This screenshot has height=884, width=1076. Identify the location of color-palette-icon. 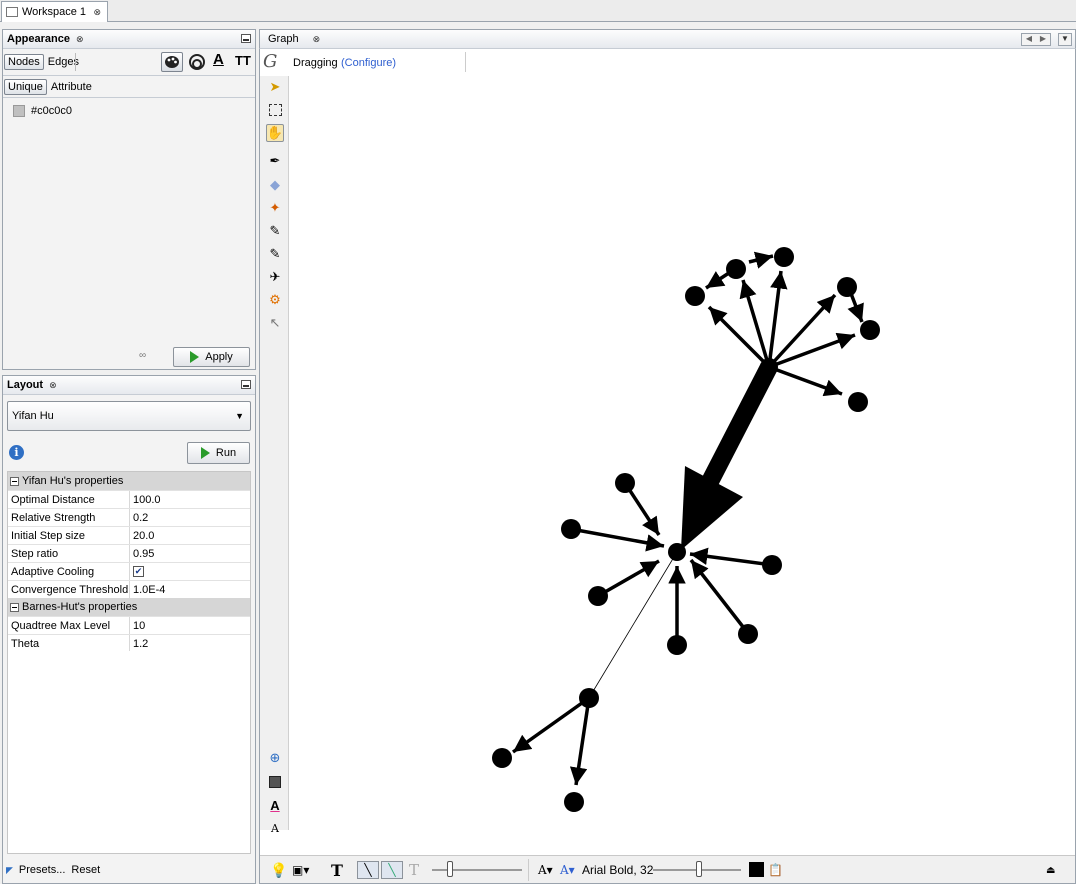
(172, 62).